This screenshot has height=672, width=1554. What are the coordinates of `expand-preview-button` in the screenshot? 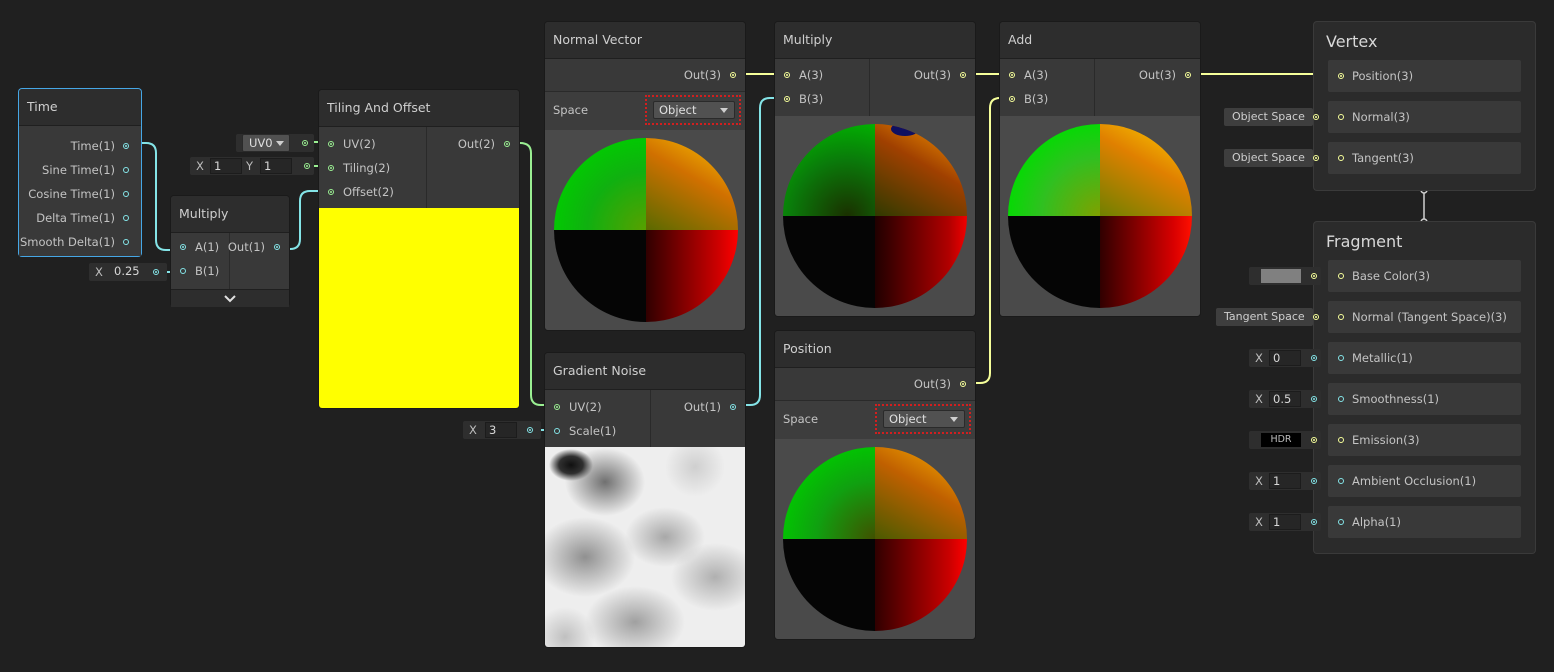 It's located at (230, 298).